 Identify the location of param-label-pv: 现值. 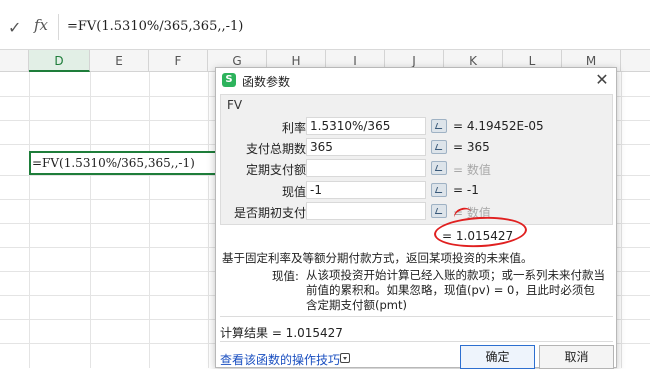
(293, 192).